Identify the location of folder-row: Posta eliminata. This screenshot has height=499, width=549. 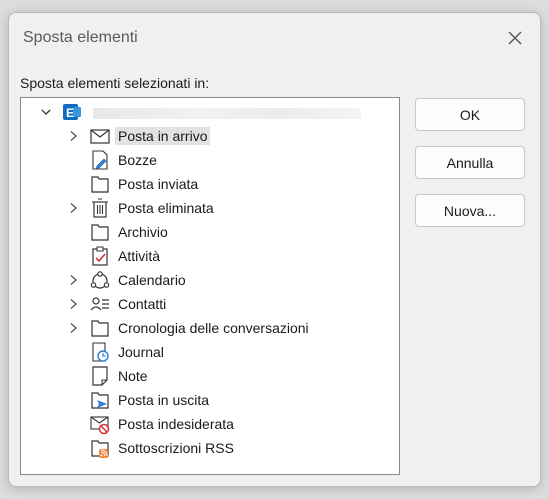
(210, 208).